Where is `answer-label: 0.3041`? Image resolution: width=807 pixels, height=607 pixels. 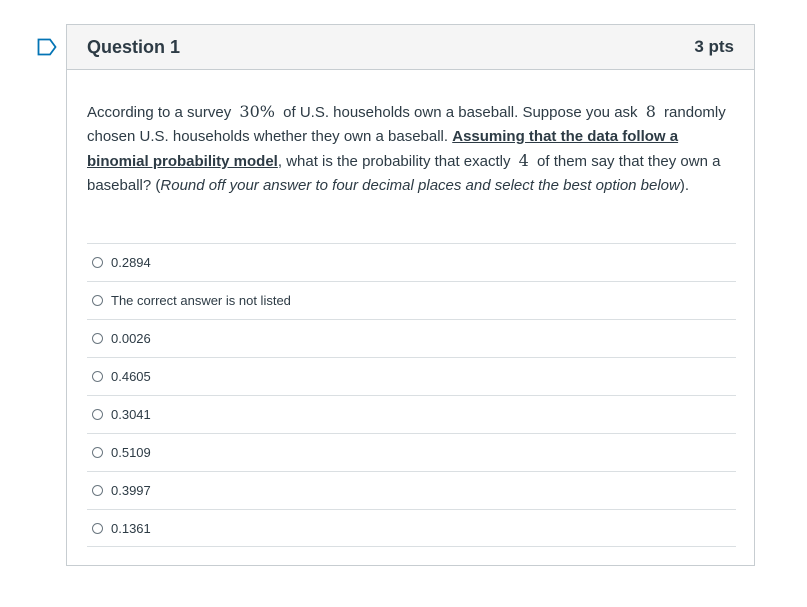 answer-label: 0.3041 is located at coordinates (131, 414).